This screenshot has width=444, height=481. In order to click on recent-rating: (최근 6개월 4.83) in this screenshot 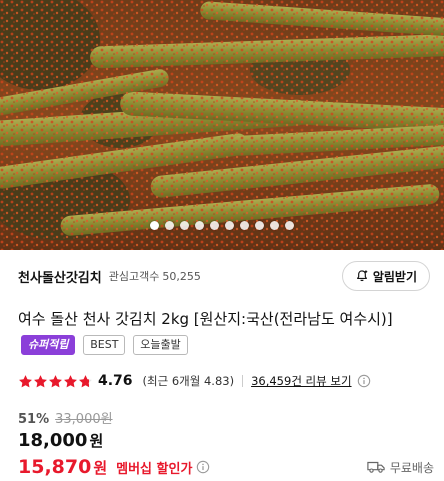, I will do `click(188, 381)`.